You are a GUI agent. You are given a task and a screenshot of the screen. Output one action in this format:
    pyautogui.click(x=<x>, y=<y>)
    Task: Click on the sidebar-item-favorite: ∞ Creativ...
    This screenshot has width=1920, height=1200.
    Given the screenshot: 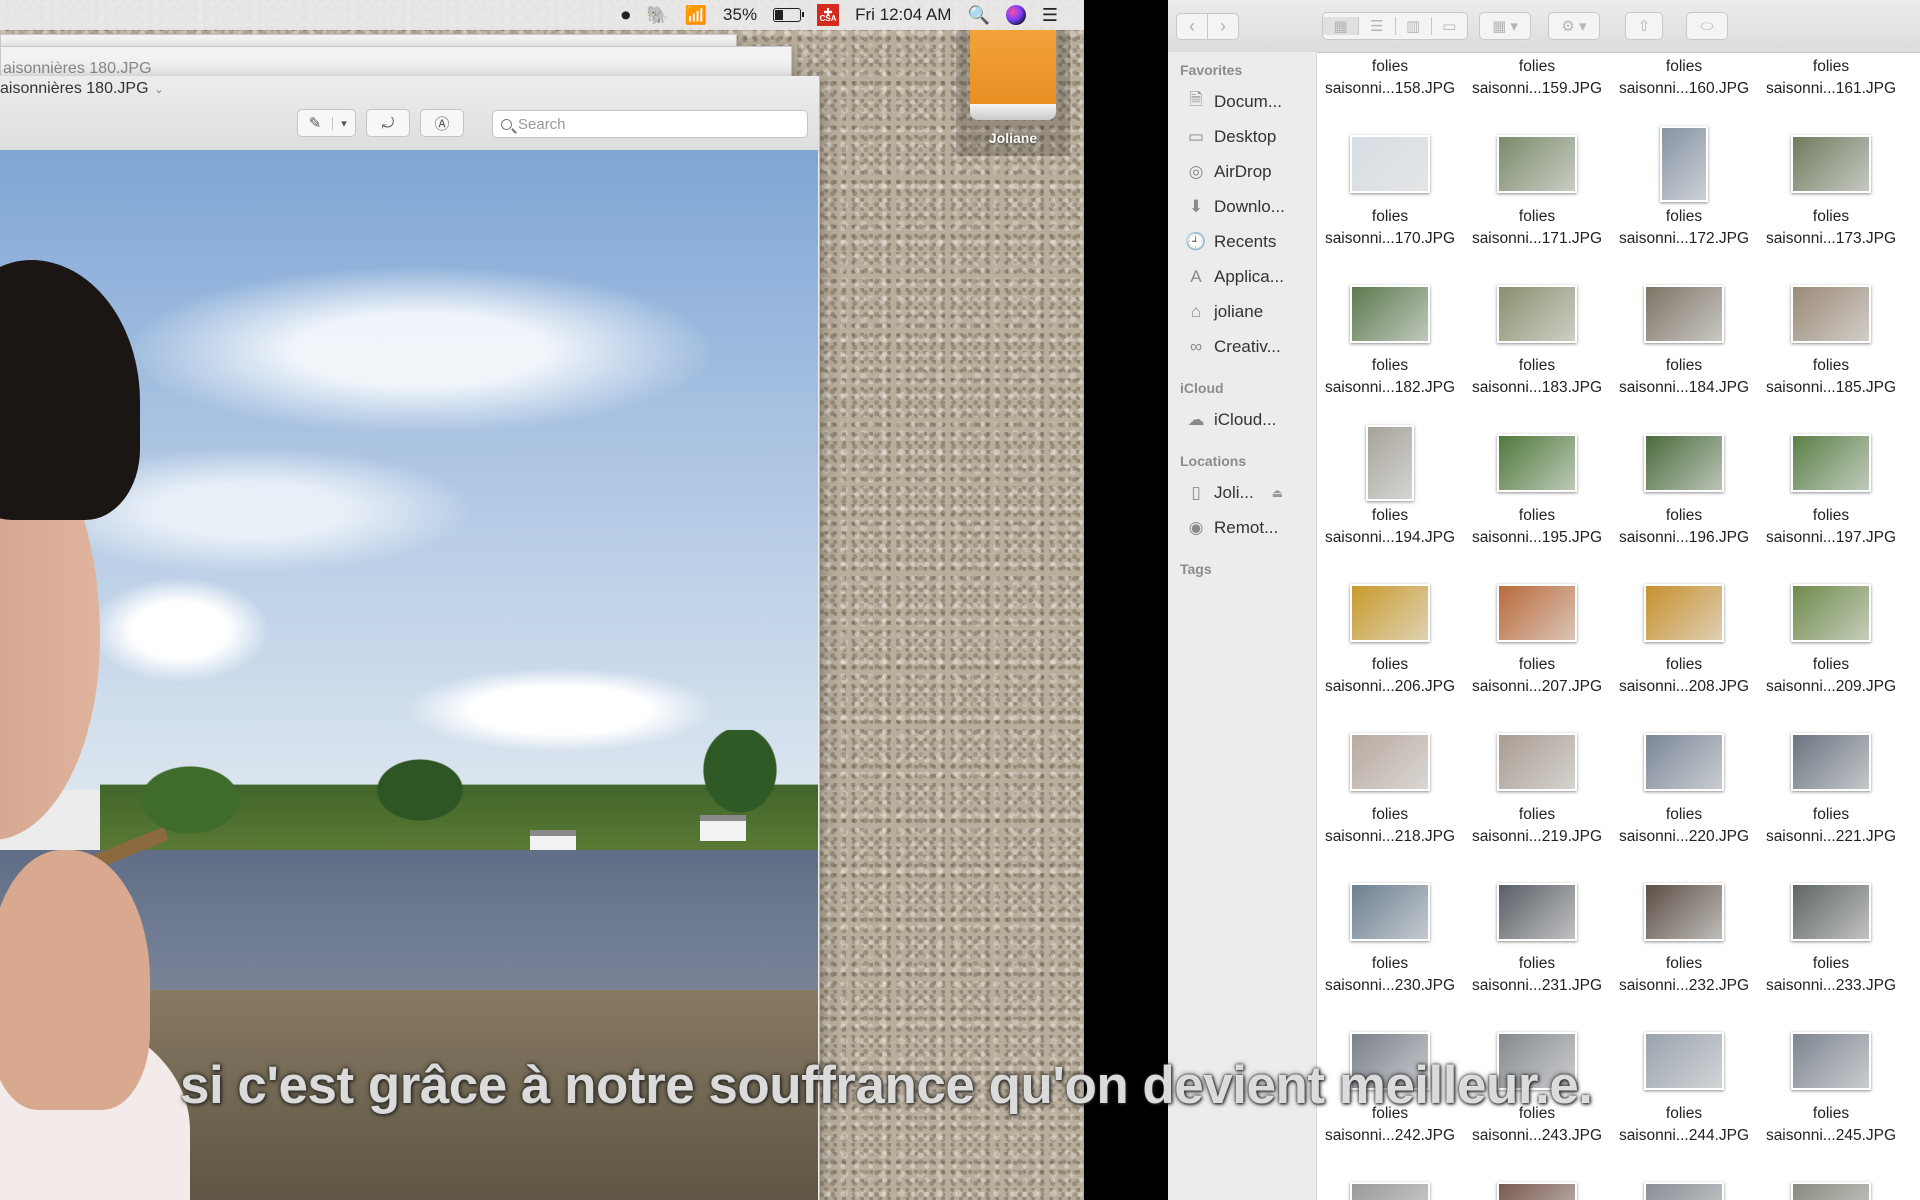 What is the action you would take?
    pyautogui.click(x=1242, y=346)
    